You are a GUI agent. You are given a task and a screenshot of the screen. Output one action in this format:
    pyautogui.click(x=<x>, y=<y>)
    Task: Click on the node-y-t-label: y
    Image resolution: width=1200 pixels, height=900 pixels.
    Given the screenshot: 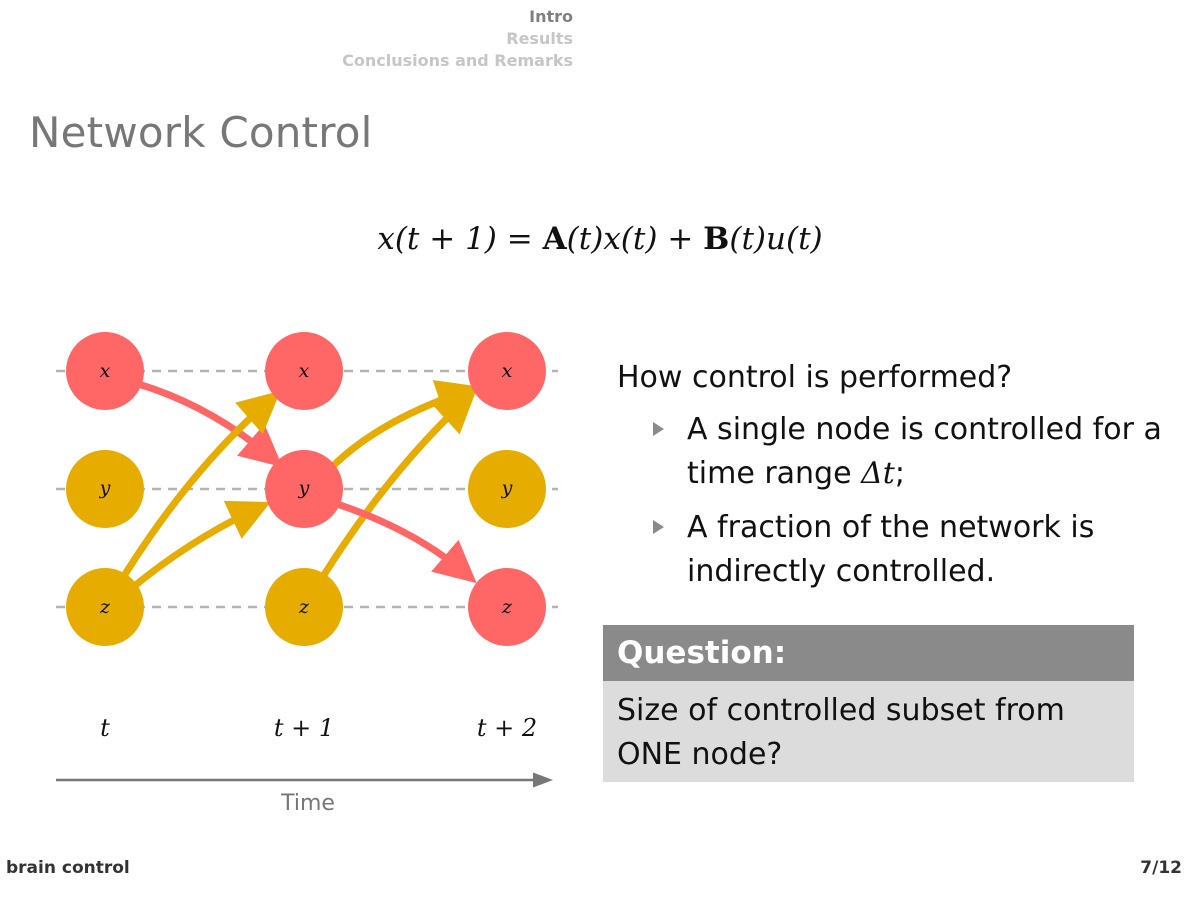 What is the action you would take?
    pyautogui.click(x=105, y=488)
    